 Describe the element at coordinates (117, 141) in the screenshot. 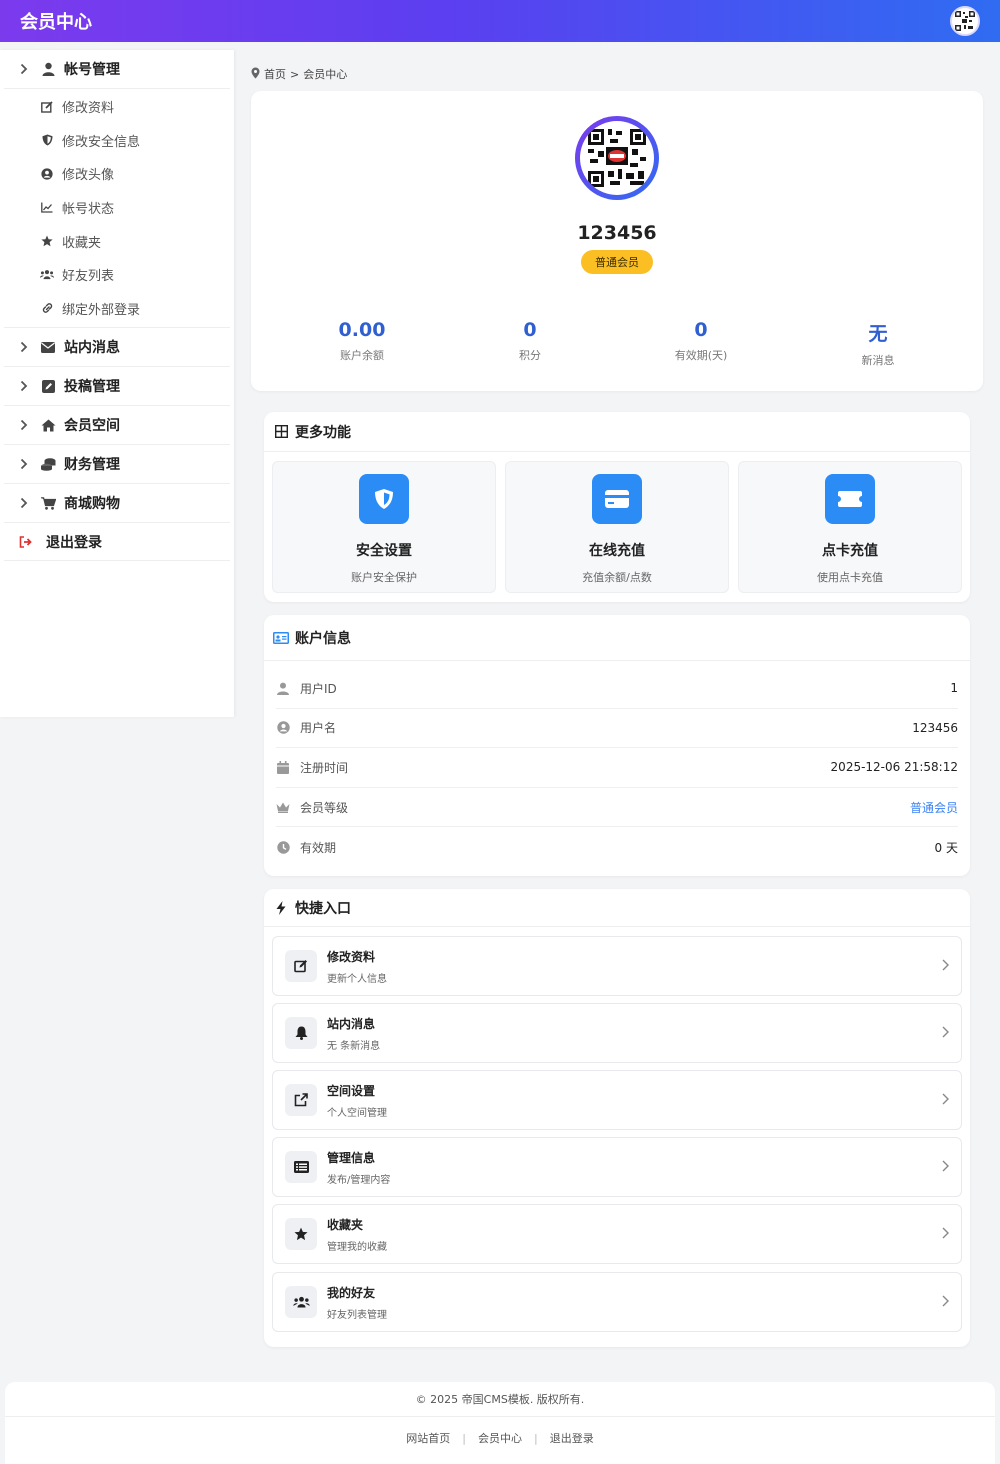

I see `sidebar-subitem-security: 修改安全信息` at that location.